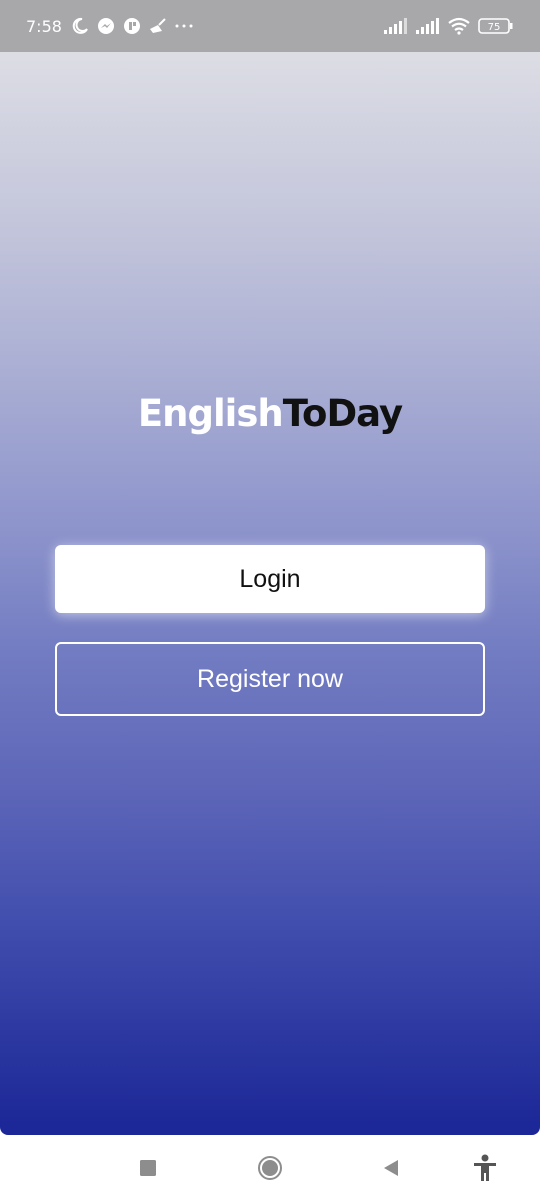  I want to click on home-icon, so click(270, 1168).